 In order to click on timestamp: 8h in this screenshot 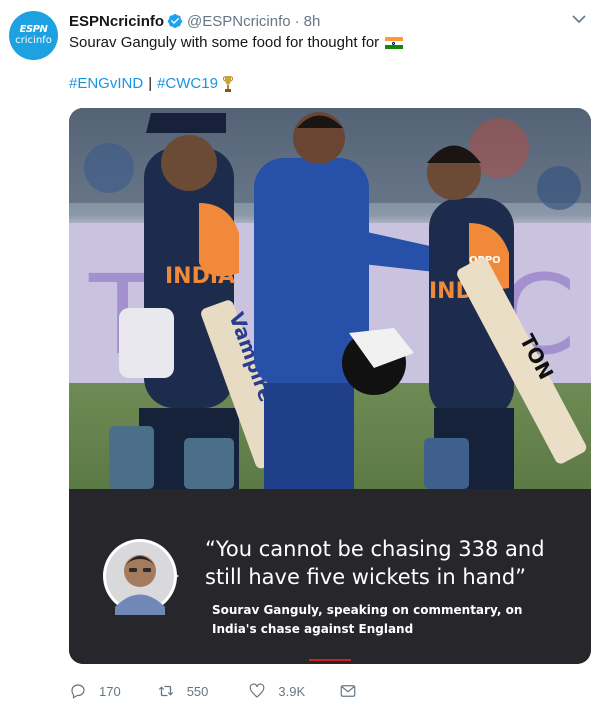, I will do `click(312, 21)`.